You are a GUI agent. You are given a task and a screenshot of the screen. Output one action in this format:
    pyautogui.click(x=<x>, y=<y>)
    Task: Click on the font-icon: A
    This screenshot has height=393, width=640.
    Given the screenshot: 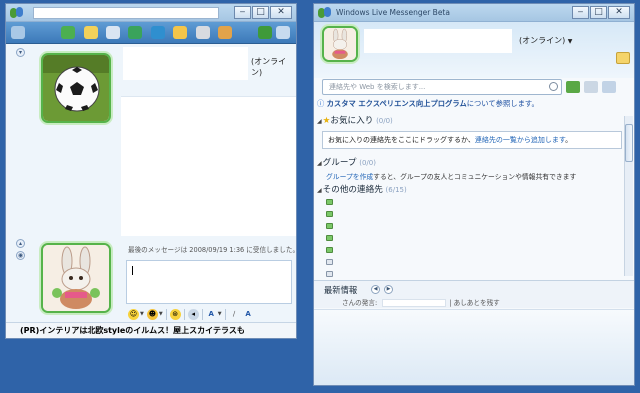 What is the action you would take?
    pyautogui.click(x=211, y=314)
    